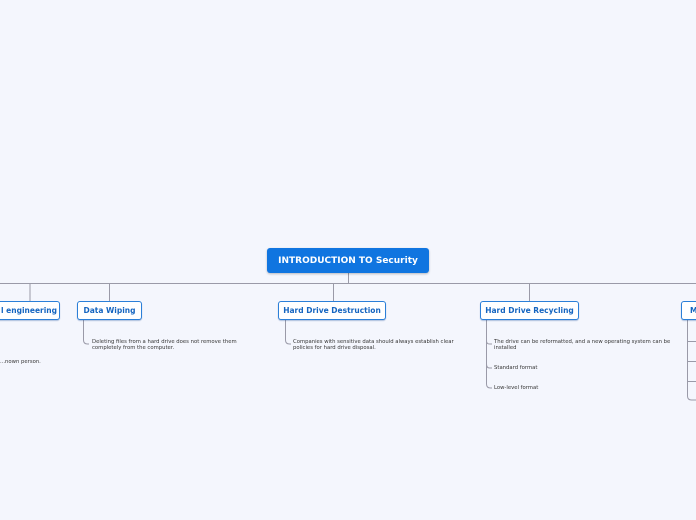 The image size is (696, 520). I want to click on branch-label: Hard Drive Destruction, so click(332, 310).